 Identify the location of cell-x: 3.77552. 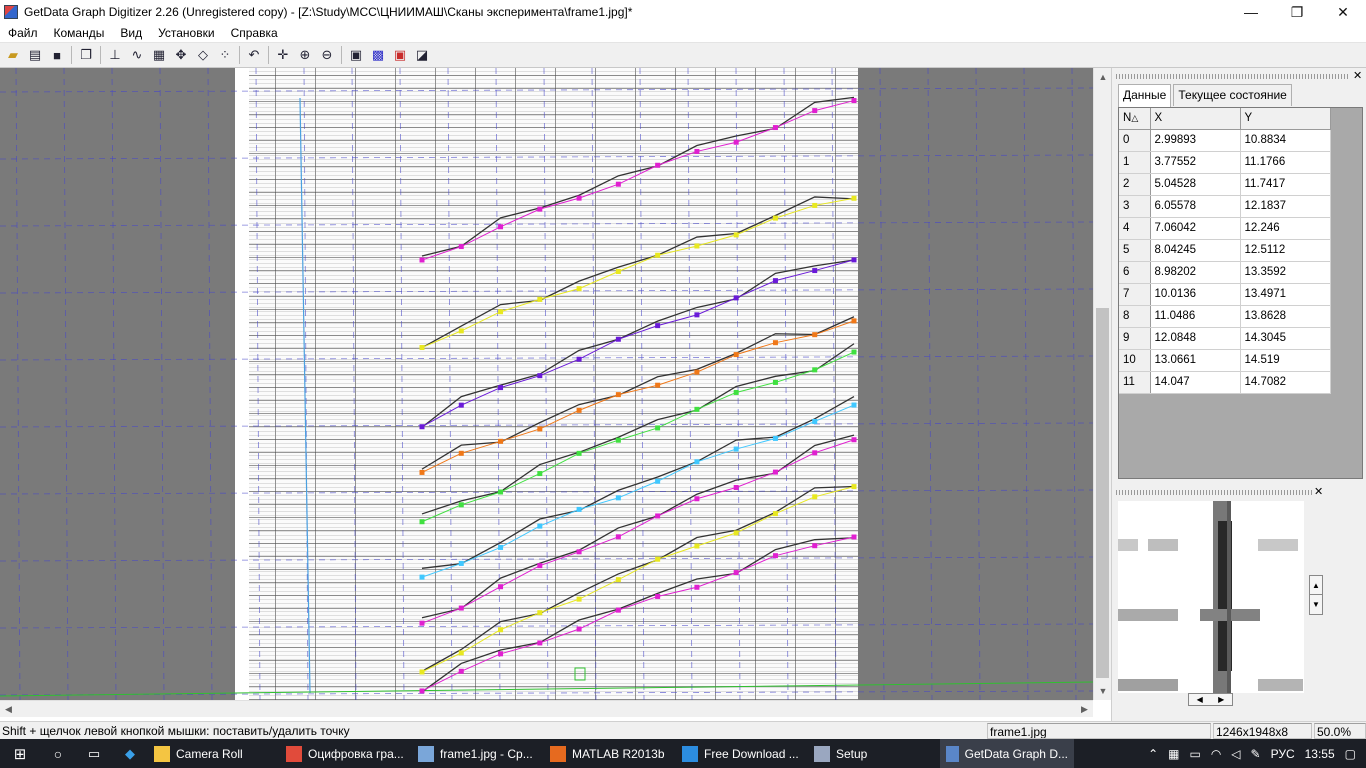
(1195, 162).